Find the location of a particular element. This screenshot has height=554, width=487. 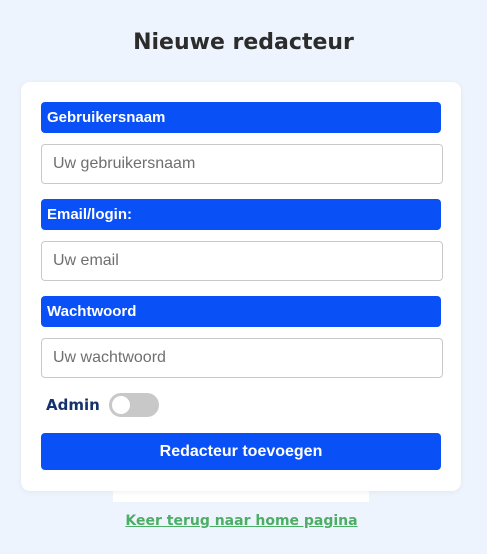

password-label: Wachtwoord is located at coordinates (241, 311).